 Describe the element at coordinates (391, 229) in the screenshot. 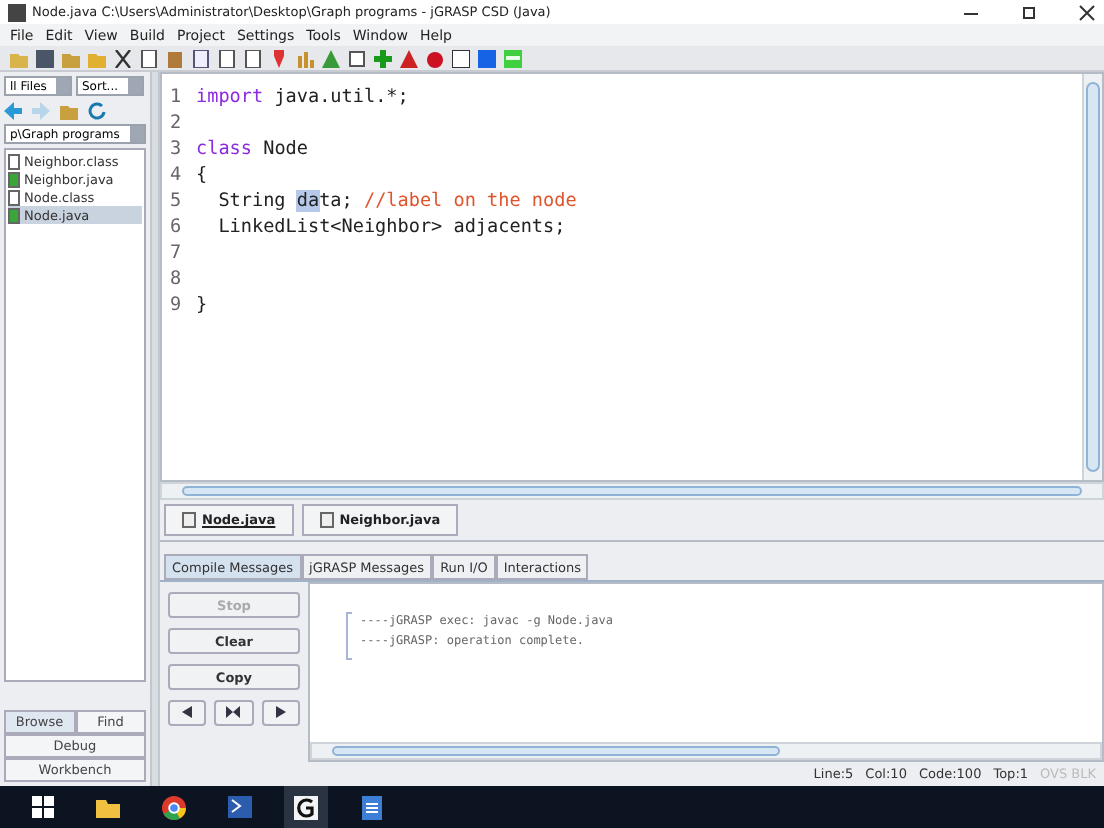

I see `code-line: LinkedList<Neighbor> adjacents;` at that location.